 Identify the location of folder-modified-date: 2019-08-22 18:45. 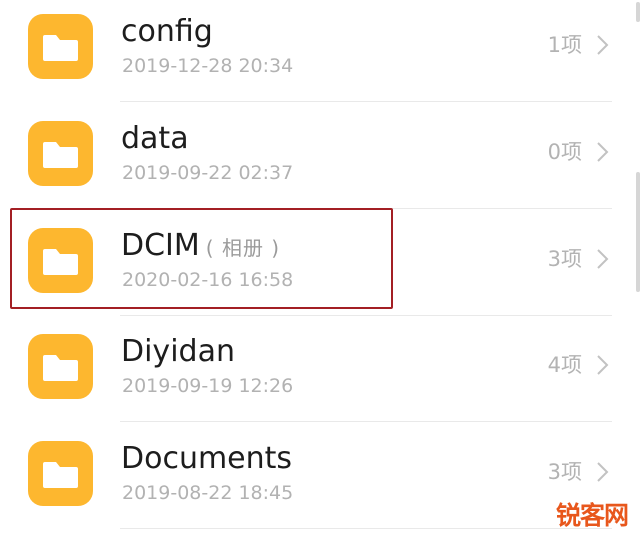
(208, 493).